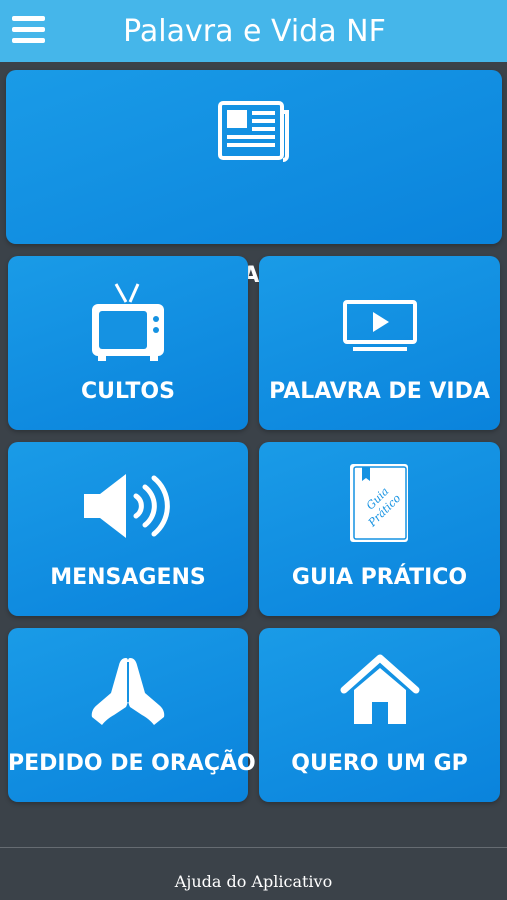  What do you see at coordinates (128, 506) in the screenshot?
I see `speaker-volume-icon` at bounding box center [128, 506].